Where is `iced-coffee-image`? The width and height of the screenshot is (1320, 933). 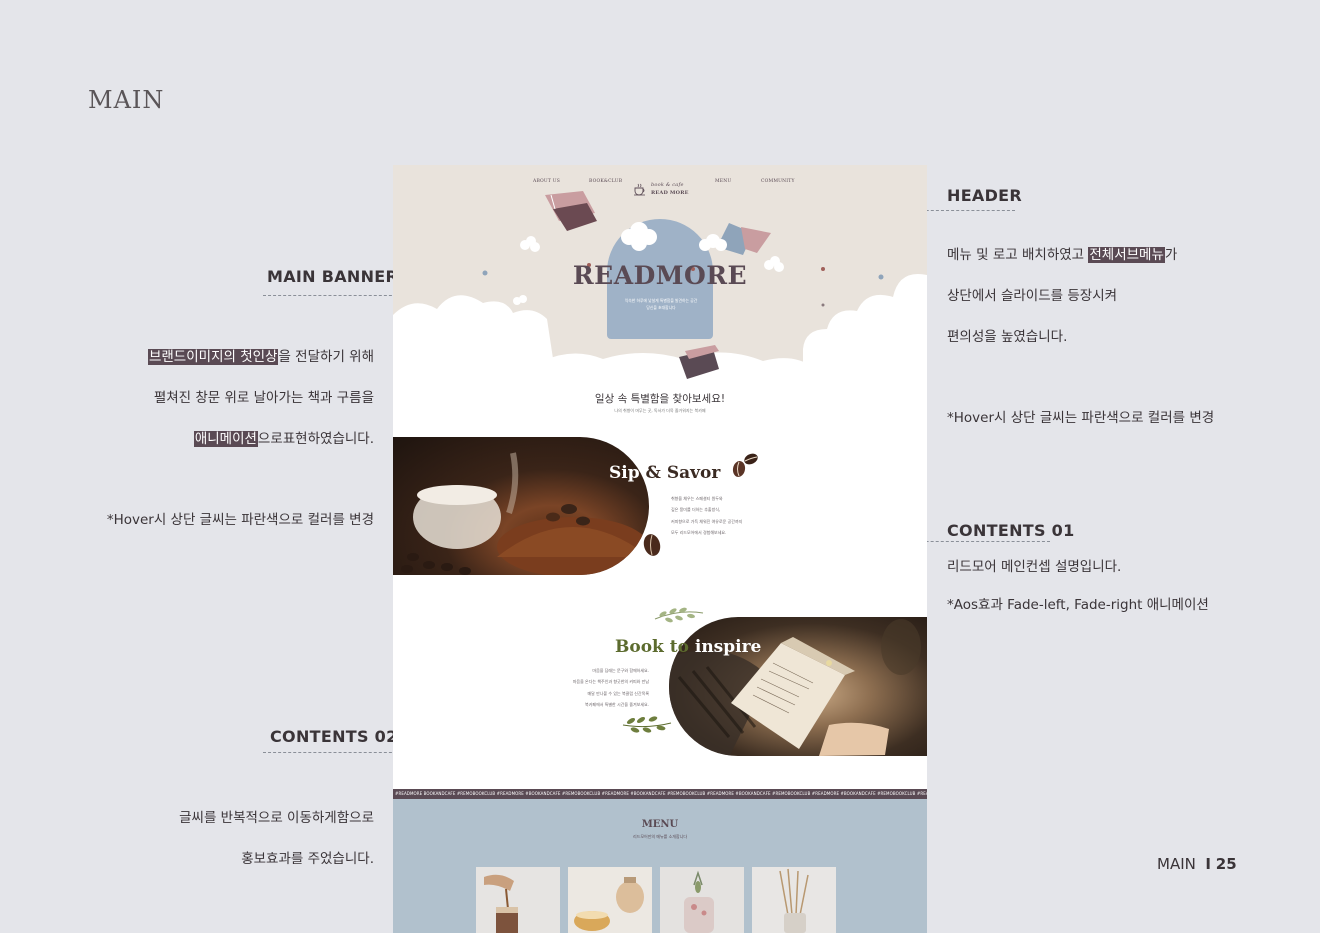
iced-coffee-image is located at coordinates (518, 900).